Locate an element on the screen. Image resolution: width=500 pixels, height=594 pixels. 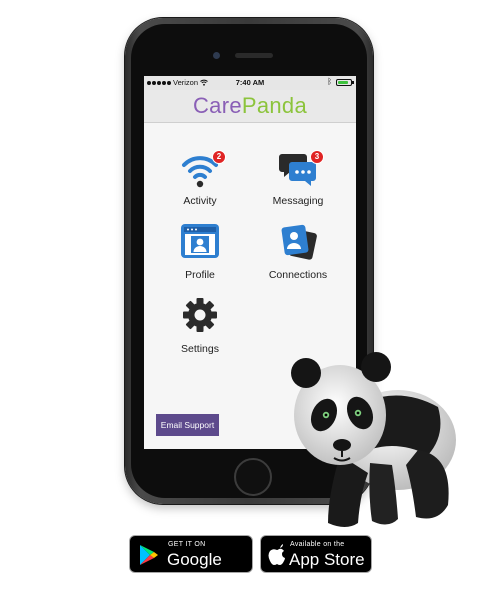
home-button is located at coordinates (253, 477).